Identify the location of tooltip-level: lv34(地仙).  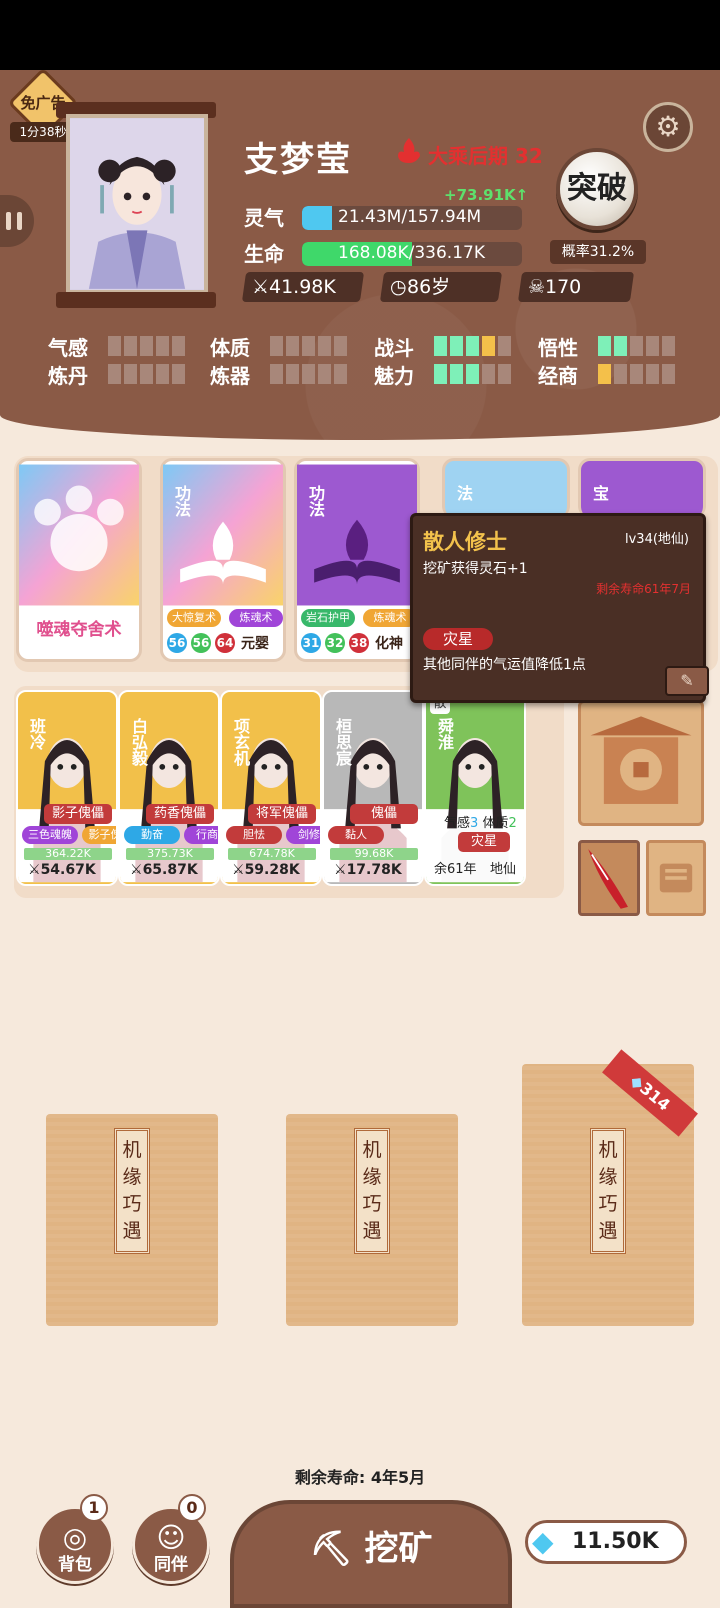
(657, 539).